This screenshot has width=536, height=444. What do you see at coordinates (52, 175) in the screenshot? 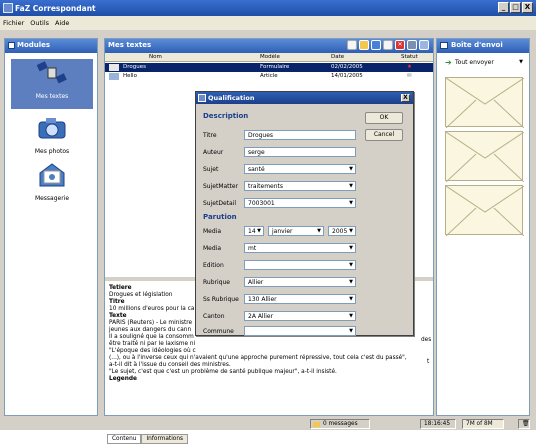
I see `mail-icon` at bounding box center [52, 175].